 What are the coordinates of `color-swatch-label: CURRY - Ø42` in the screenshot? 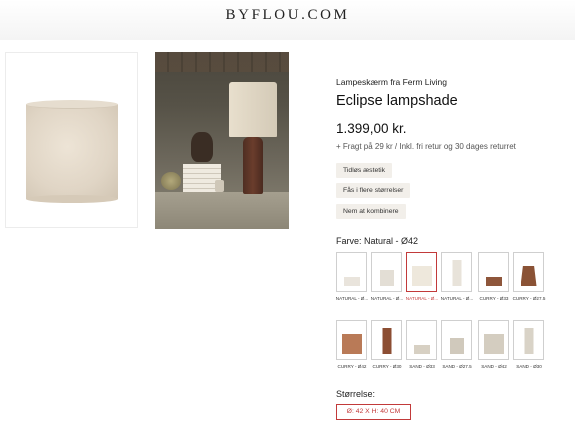 It's located at (352, 366).